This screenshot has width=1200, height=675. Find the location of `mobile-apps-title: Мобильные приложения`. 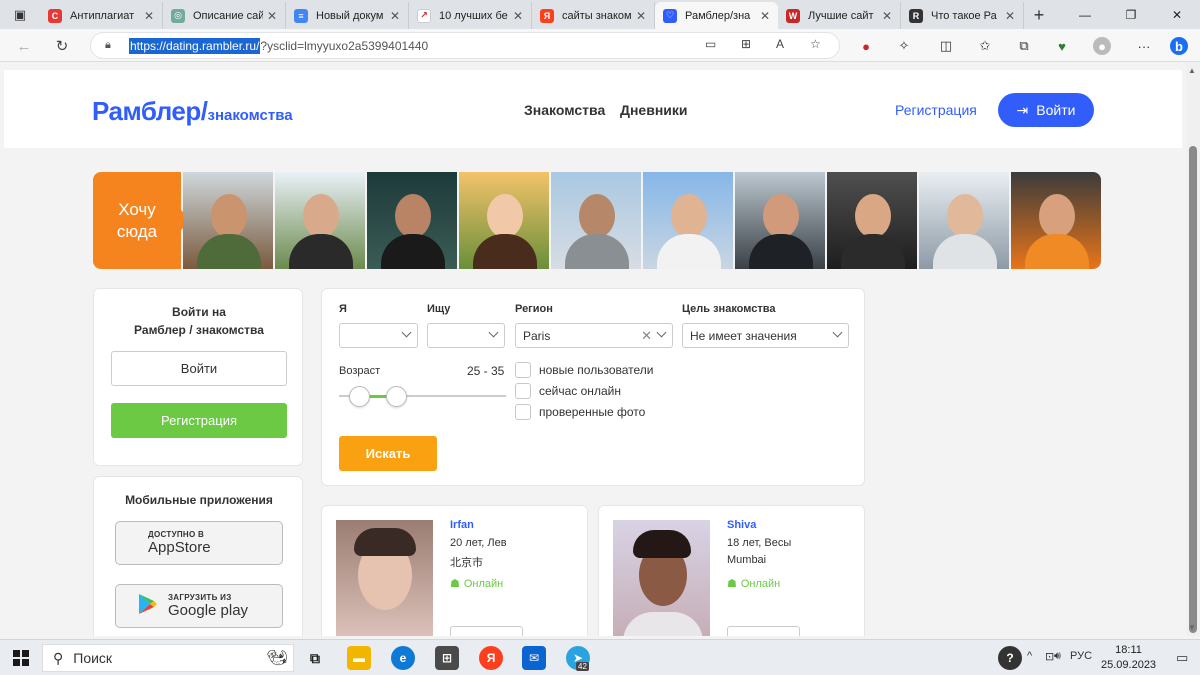

mobile-apps-title: Мобильные приложения is located at coordinates (199, 500).